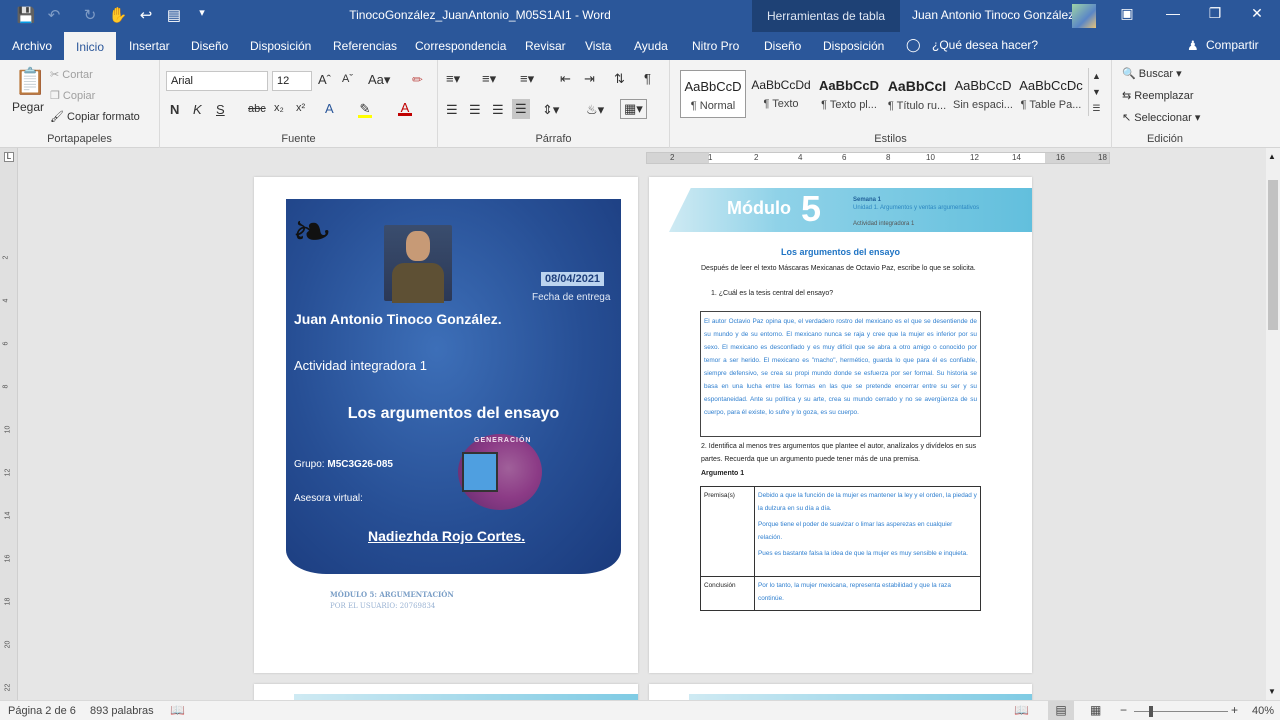 This screenshot has width=1280, height=720. I want to click on paste-icon: 📋, so click(30, 81).